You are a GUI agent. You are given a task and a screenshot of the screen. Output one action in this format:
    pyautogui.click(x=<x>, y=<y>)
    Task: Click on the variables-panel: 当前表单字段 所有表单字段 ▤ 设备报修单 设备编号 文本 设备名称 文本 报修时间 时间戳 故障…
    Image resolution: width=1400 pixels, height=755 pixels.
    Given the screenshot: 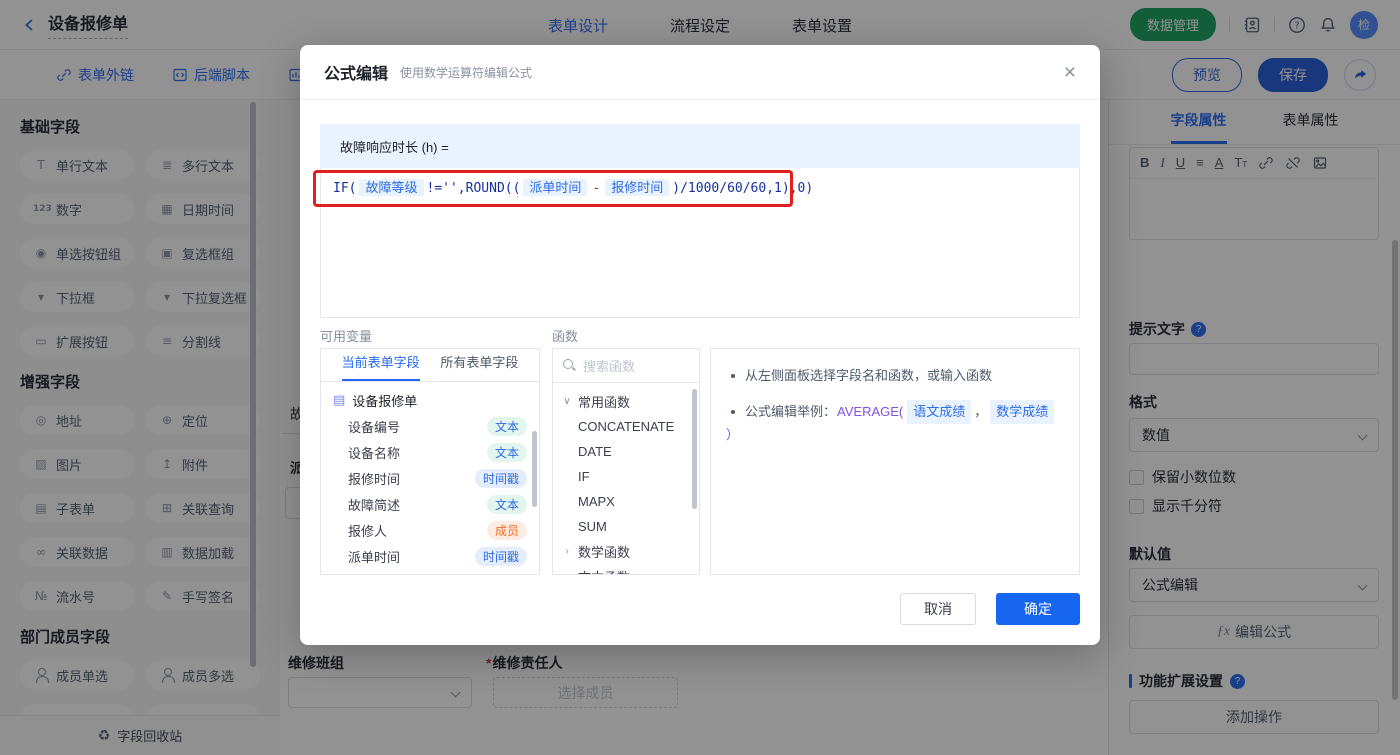 What is the action you would take?
    pyautogui.click(x=430, y=461)
    